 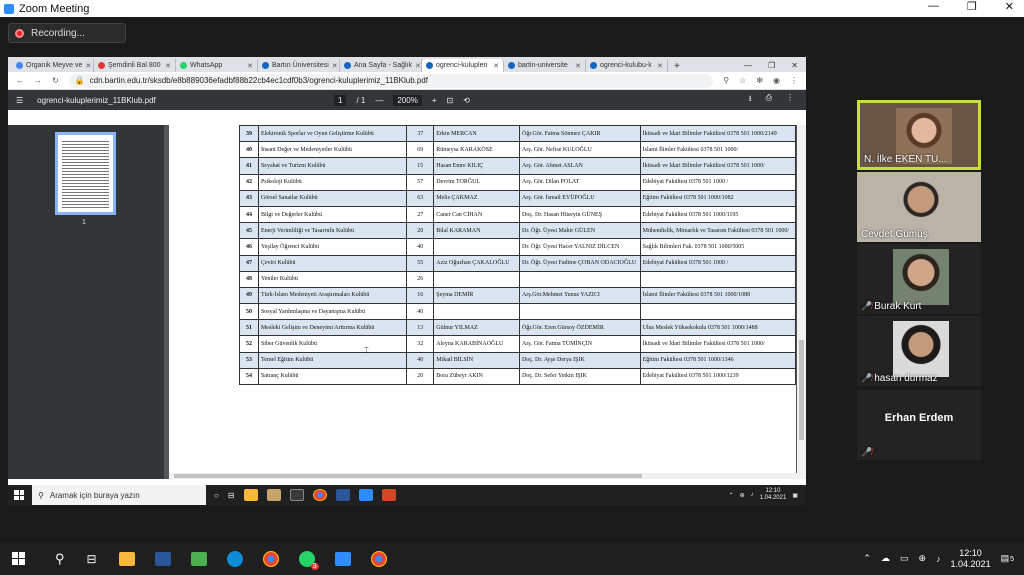 I want to click on browser-tab: bartin-universite ✕, so click(x=545, y=65).